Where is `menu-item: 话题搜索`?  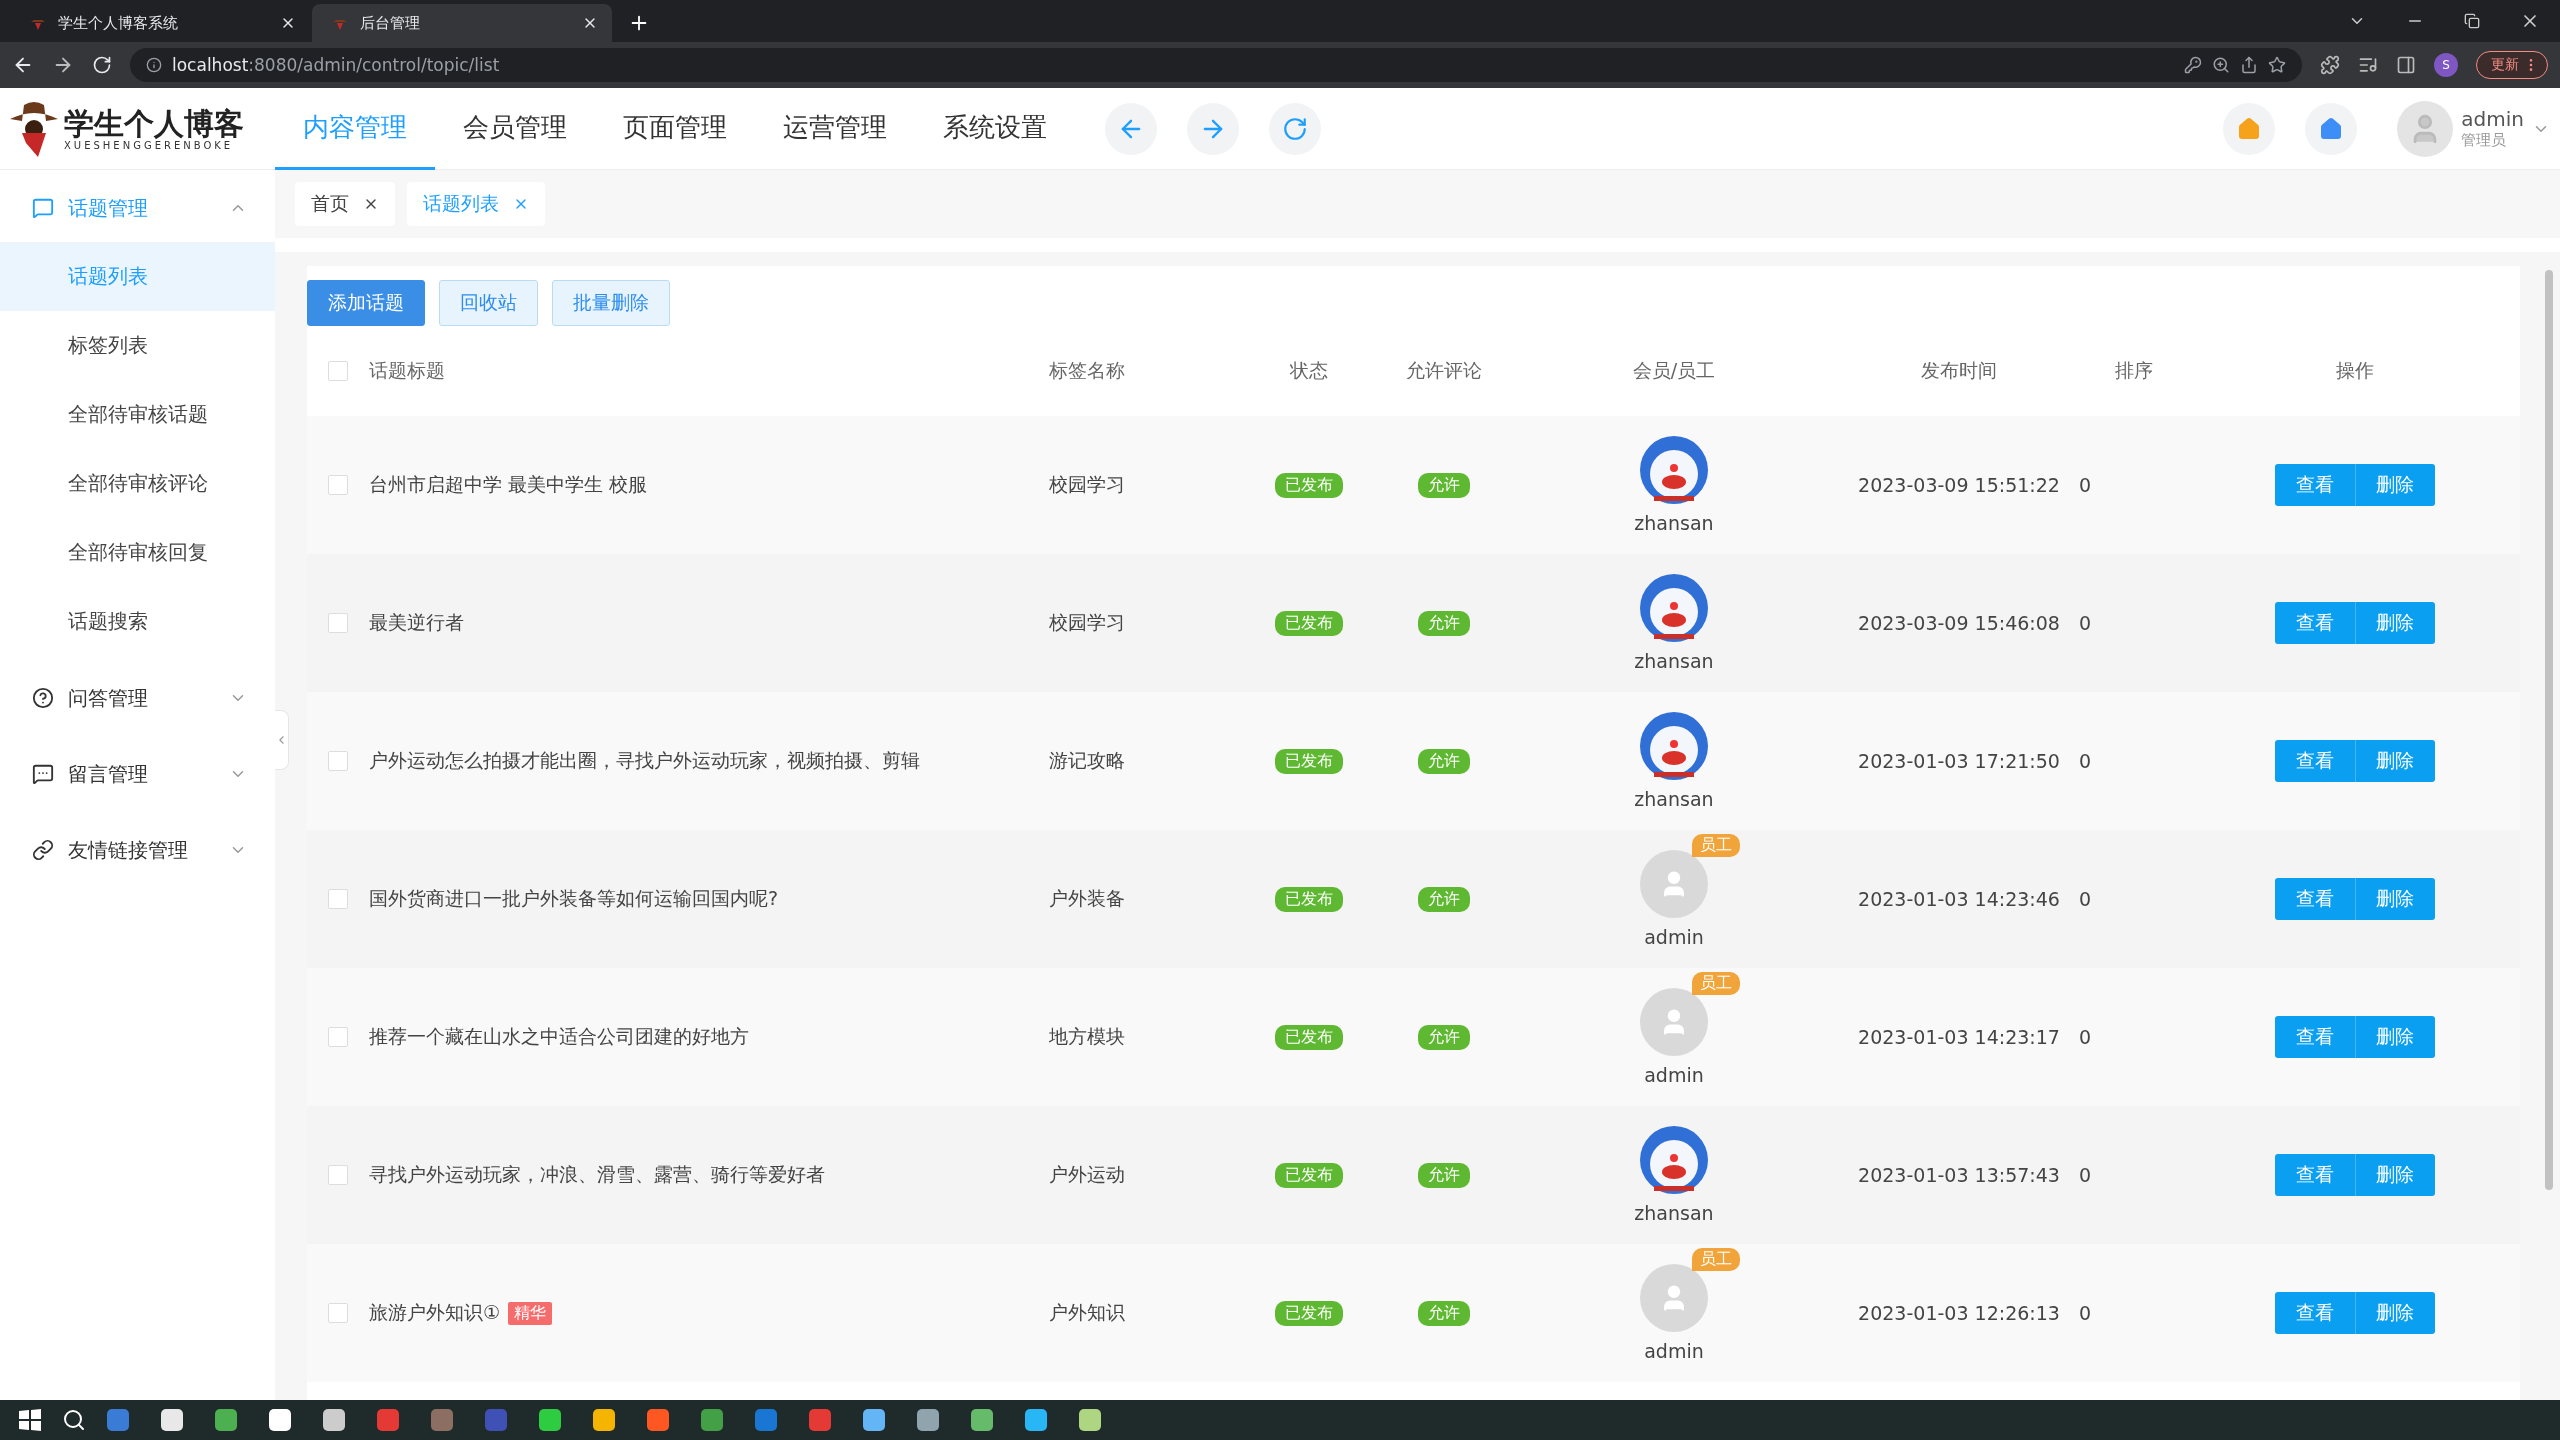 menu-item: 话题搜索 is located at coordinates (137, 621).